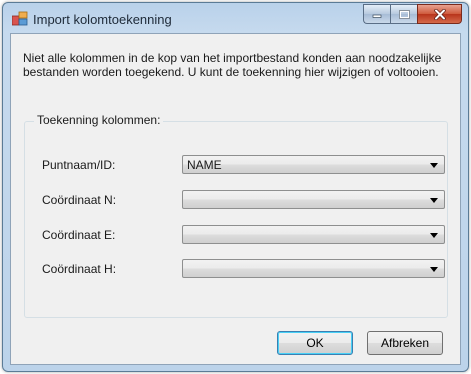 Image resolution: width=471 pixels, height=374 pixels. What do you see at coordinates (313, 234) in the screenshot?
I see `coordinate-e-select` at bounding box center [313, 234].